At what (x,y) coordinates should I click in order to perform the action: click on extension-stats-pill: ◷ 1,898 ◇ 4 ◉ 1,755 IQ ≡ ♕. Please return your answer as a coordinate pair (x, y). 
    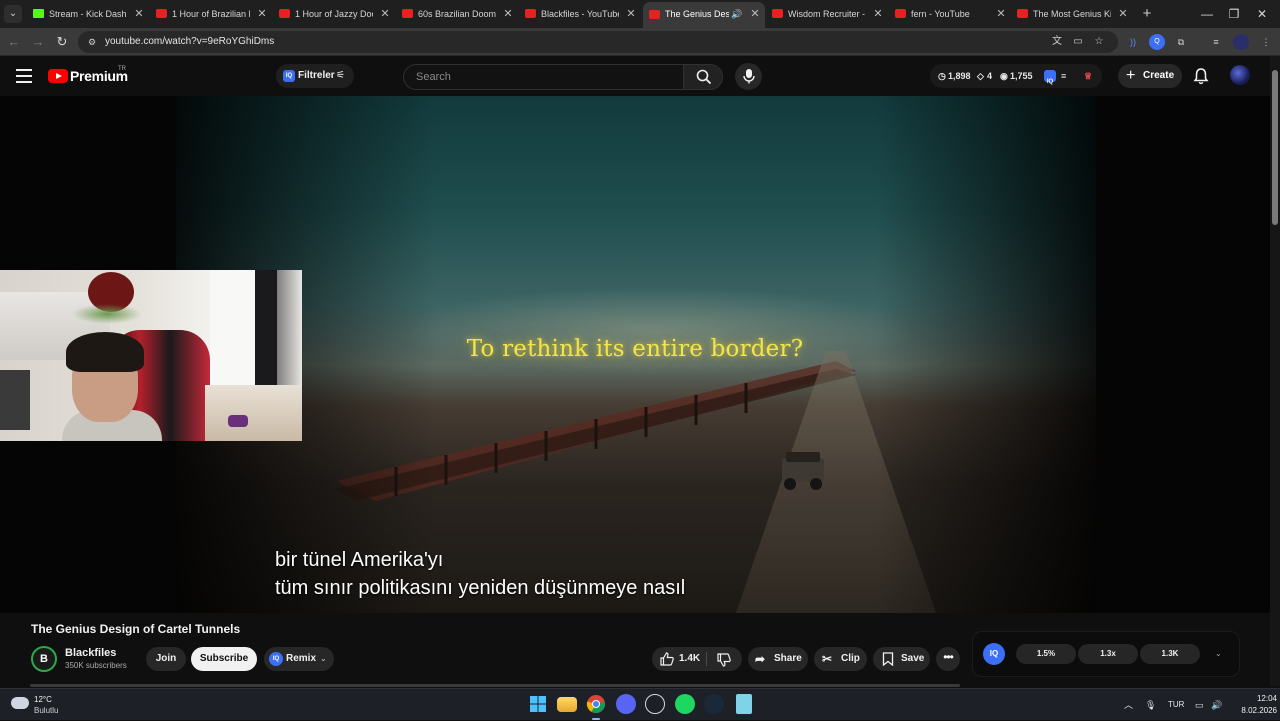
    Looking at the image, I should click on (1016, 76).